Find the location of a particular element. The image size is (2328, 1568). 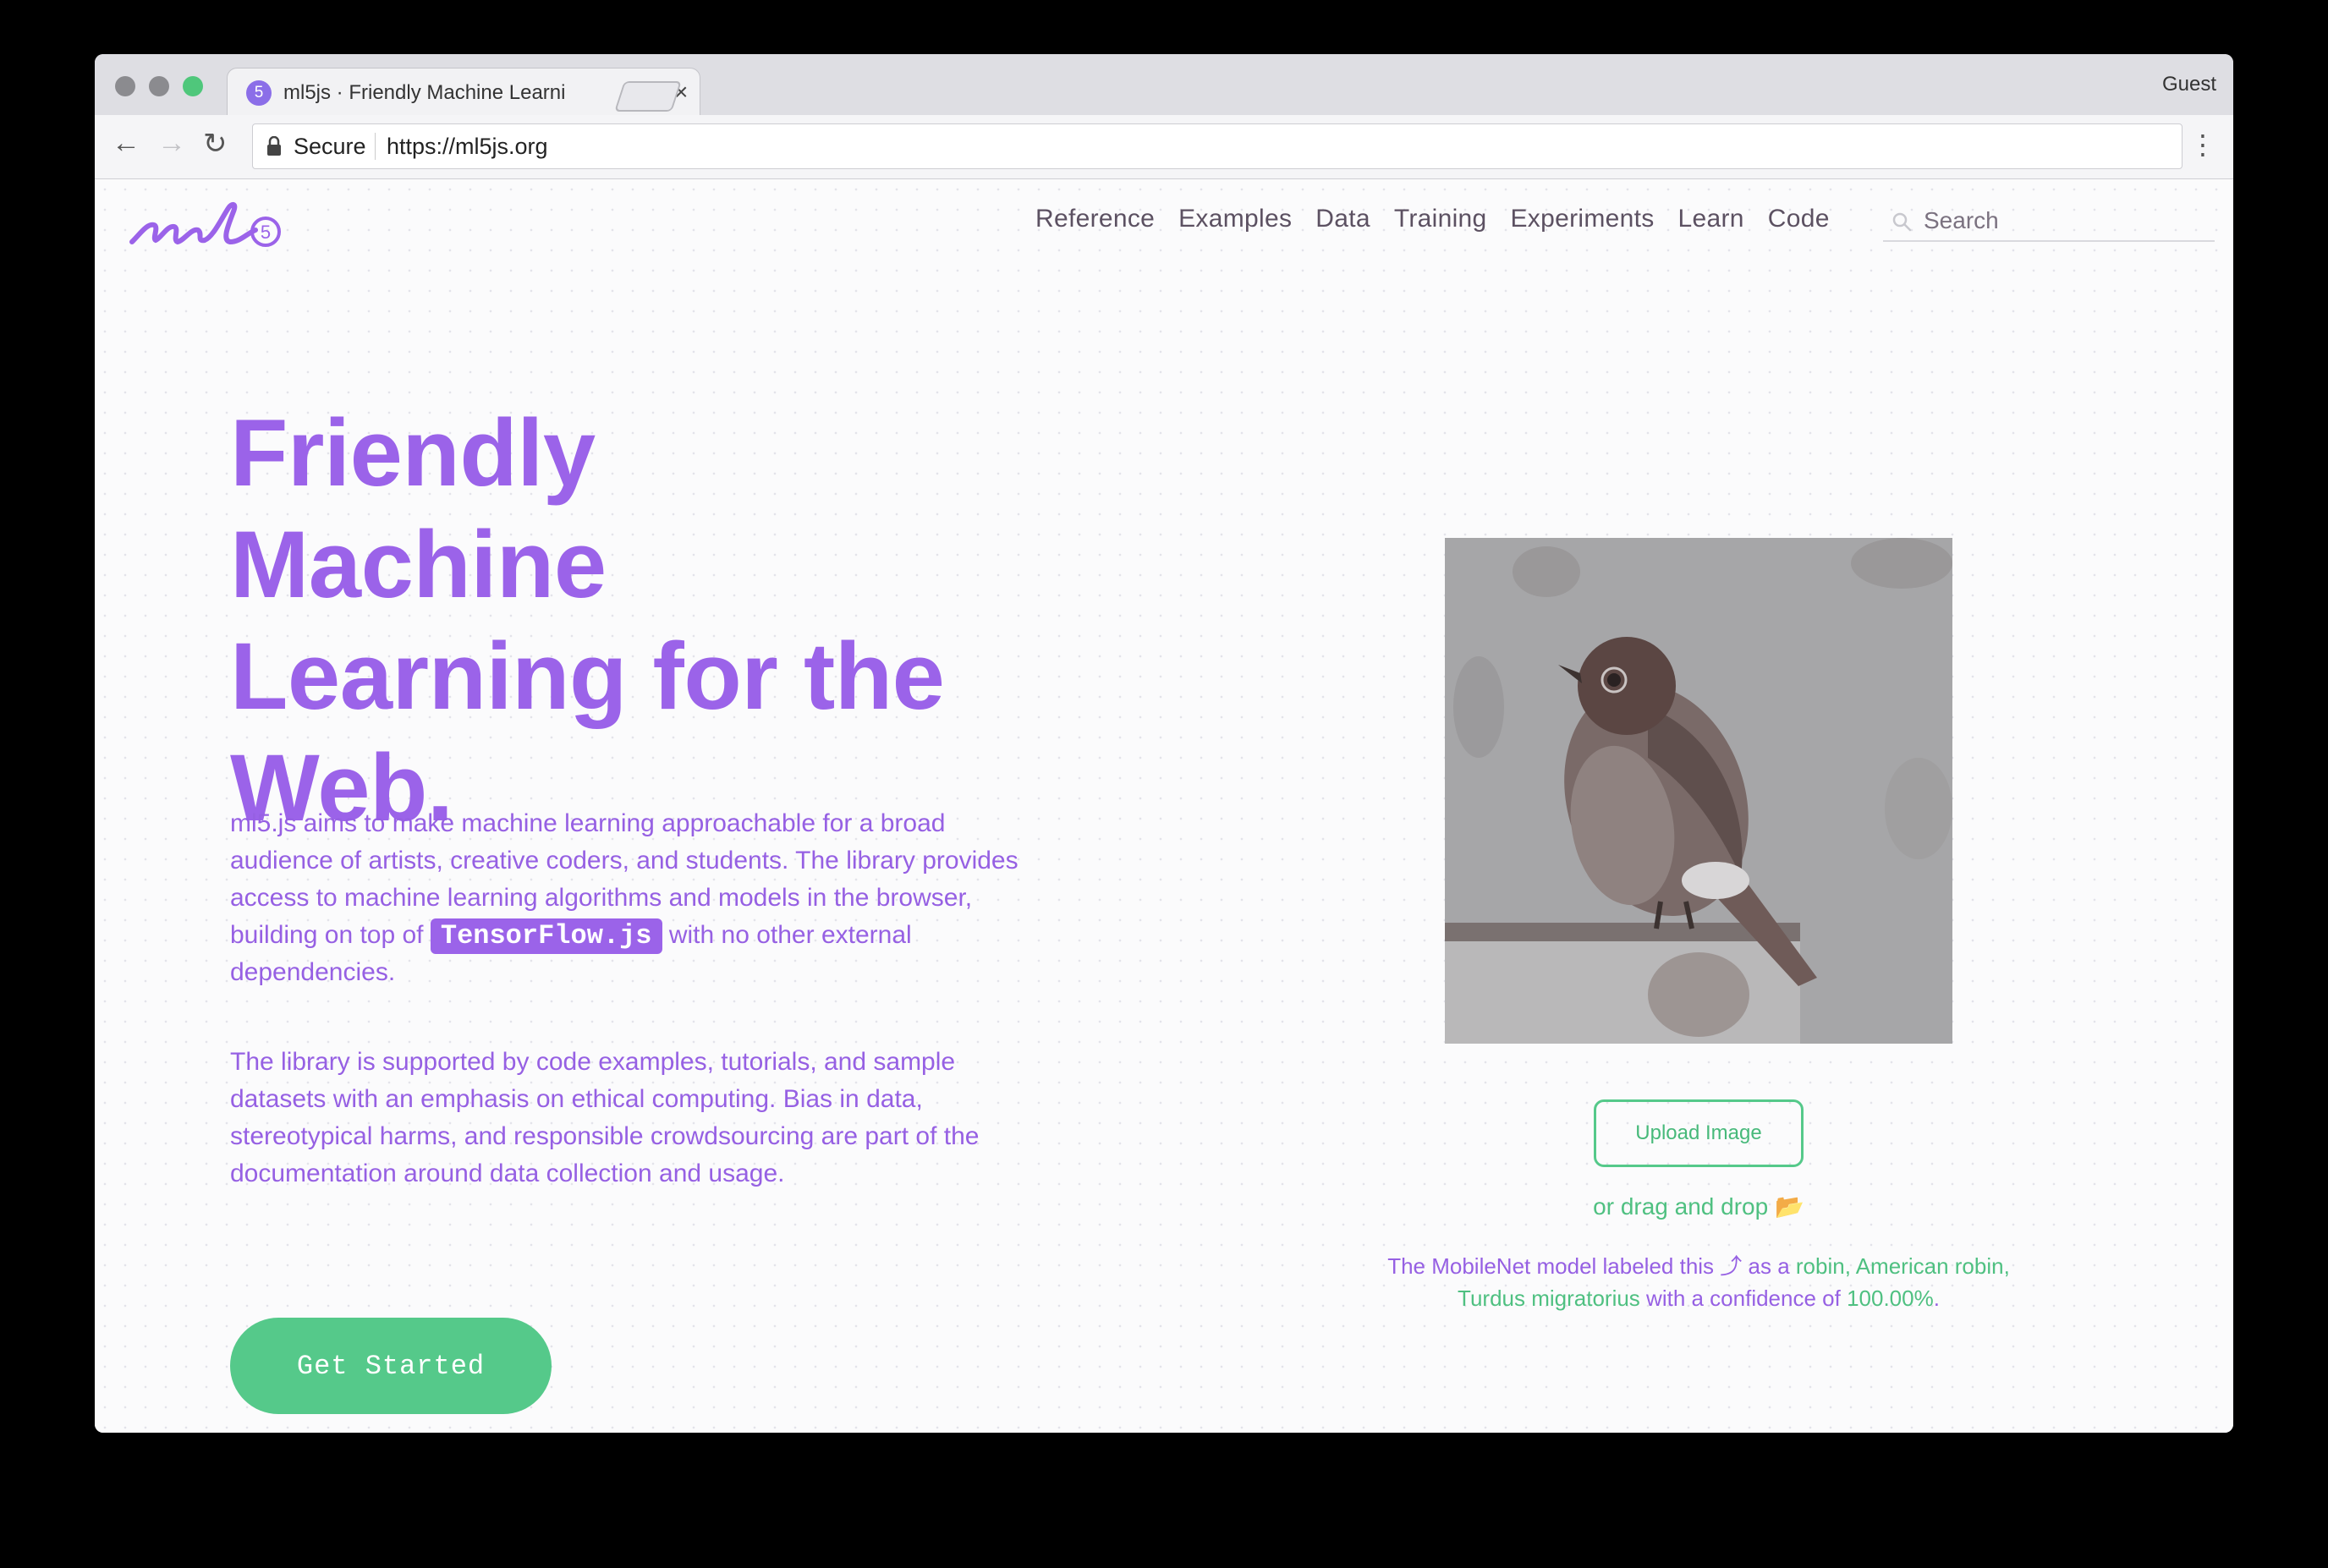

result-end: . is located at coordinates (1936, 1298).